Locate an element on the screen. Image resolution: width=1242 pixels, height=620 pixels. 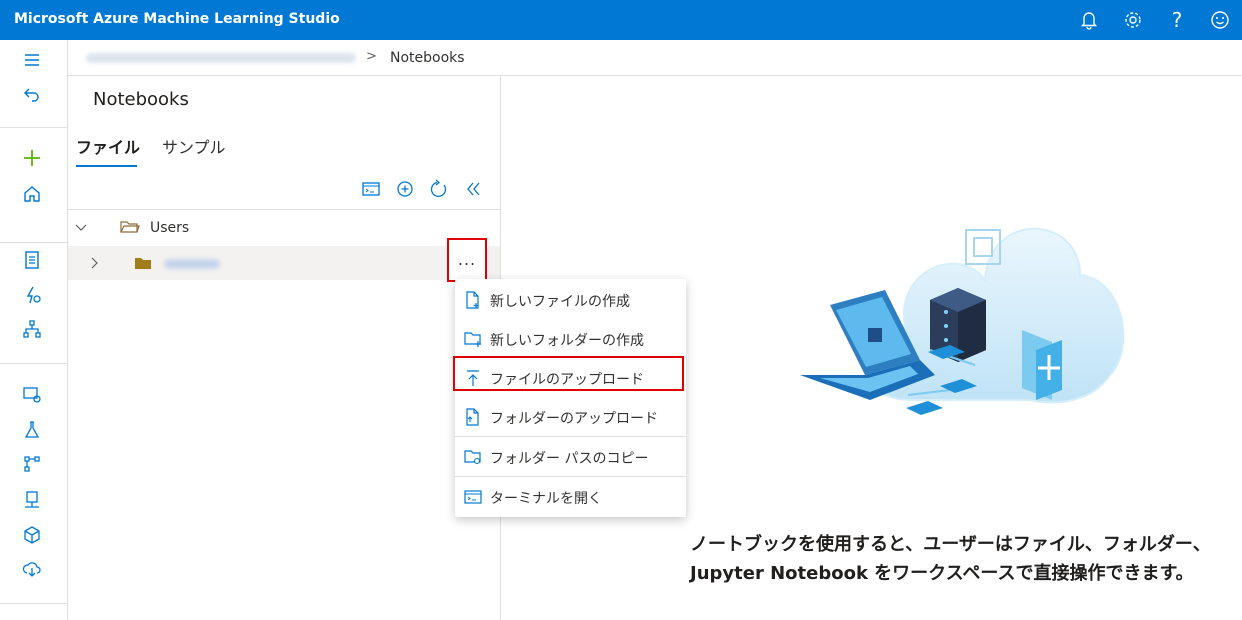
menu-item-new-folder: 新しいフォルダーの作成 is located at coordinates (570, 339).